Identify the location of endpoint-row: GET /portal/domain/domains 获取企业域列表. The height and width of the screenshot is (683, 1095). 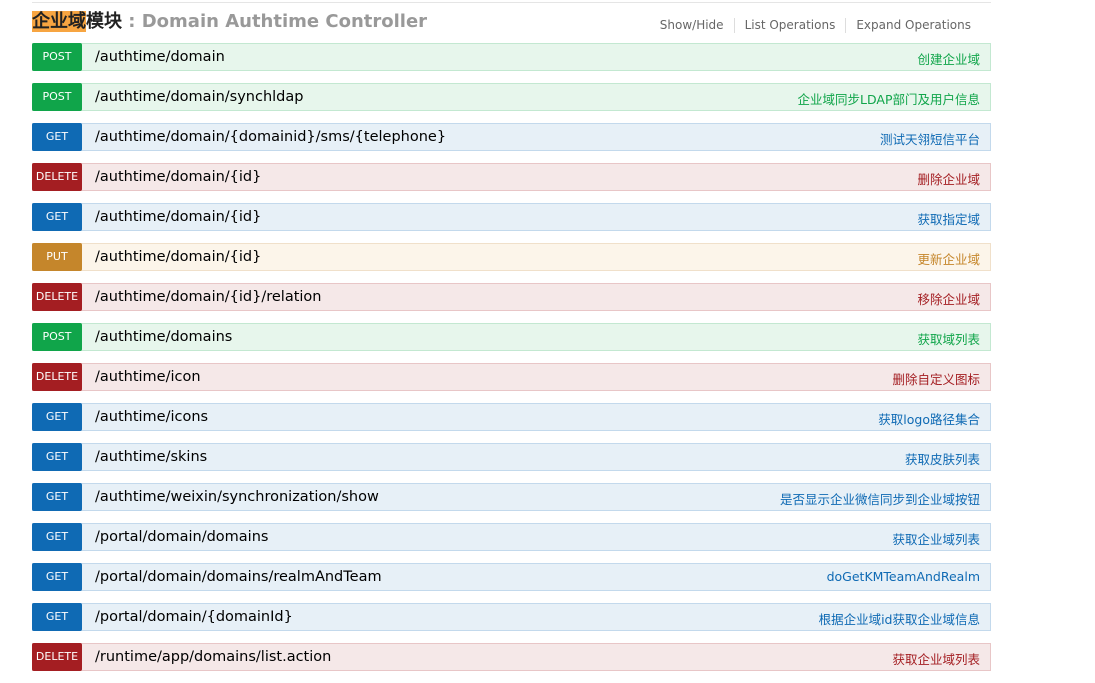
(511, 536).